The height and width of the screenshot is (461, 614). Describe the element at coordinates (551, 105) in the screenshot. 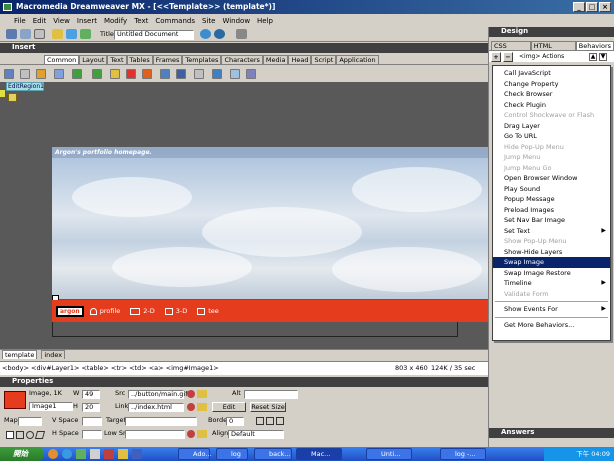

I see `behavior-check-plugin: Check Plugin` at that location.